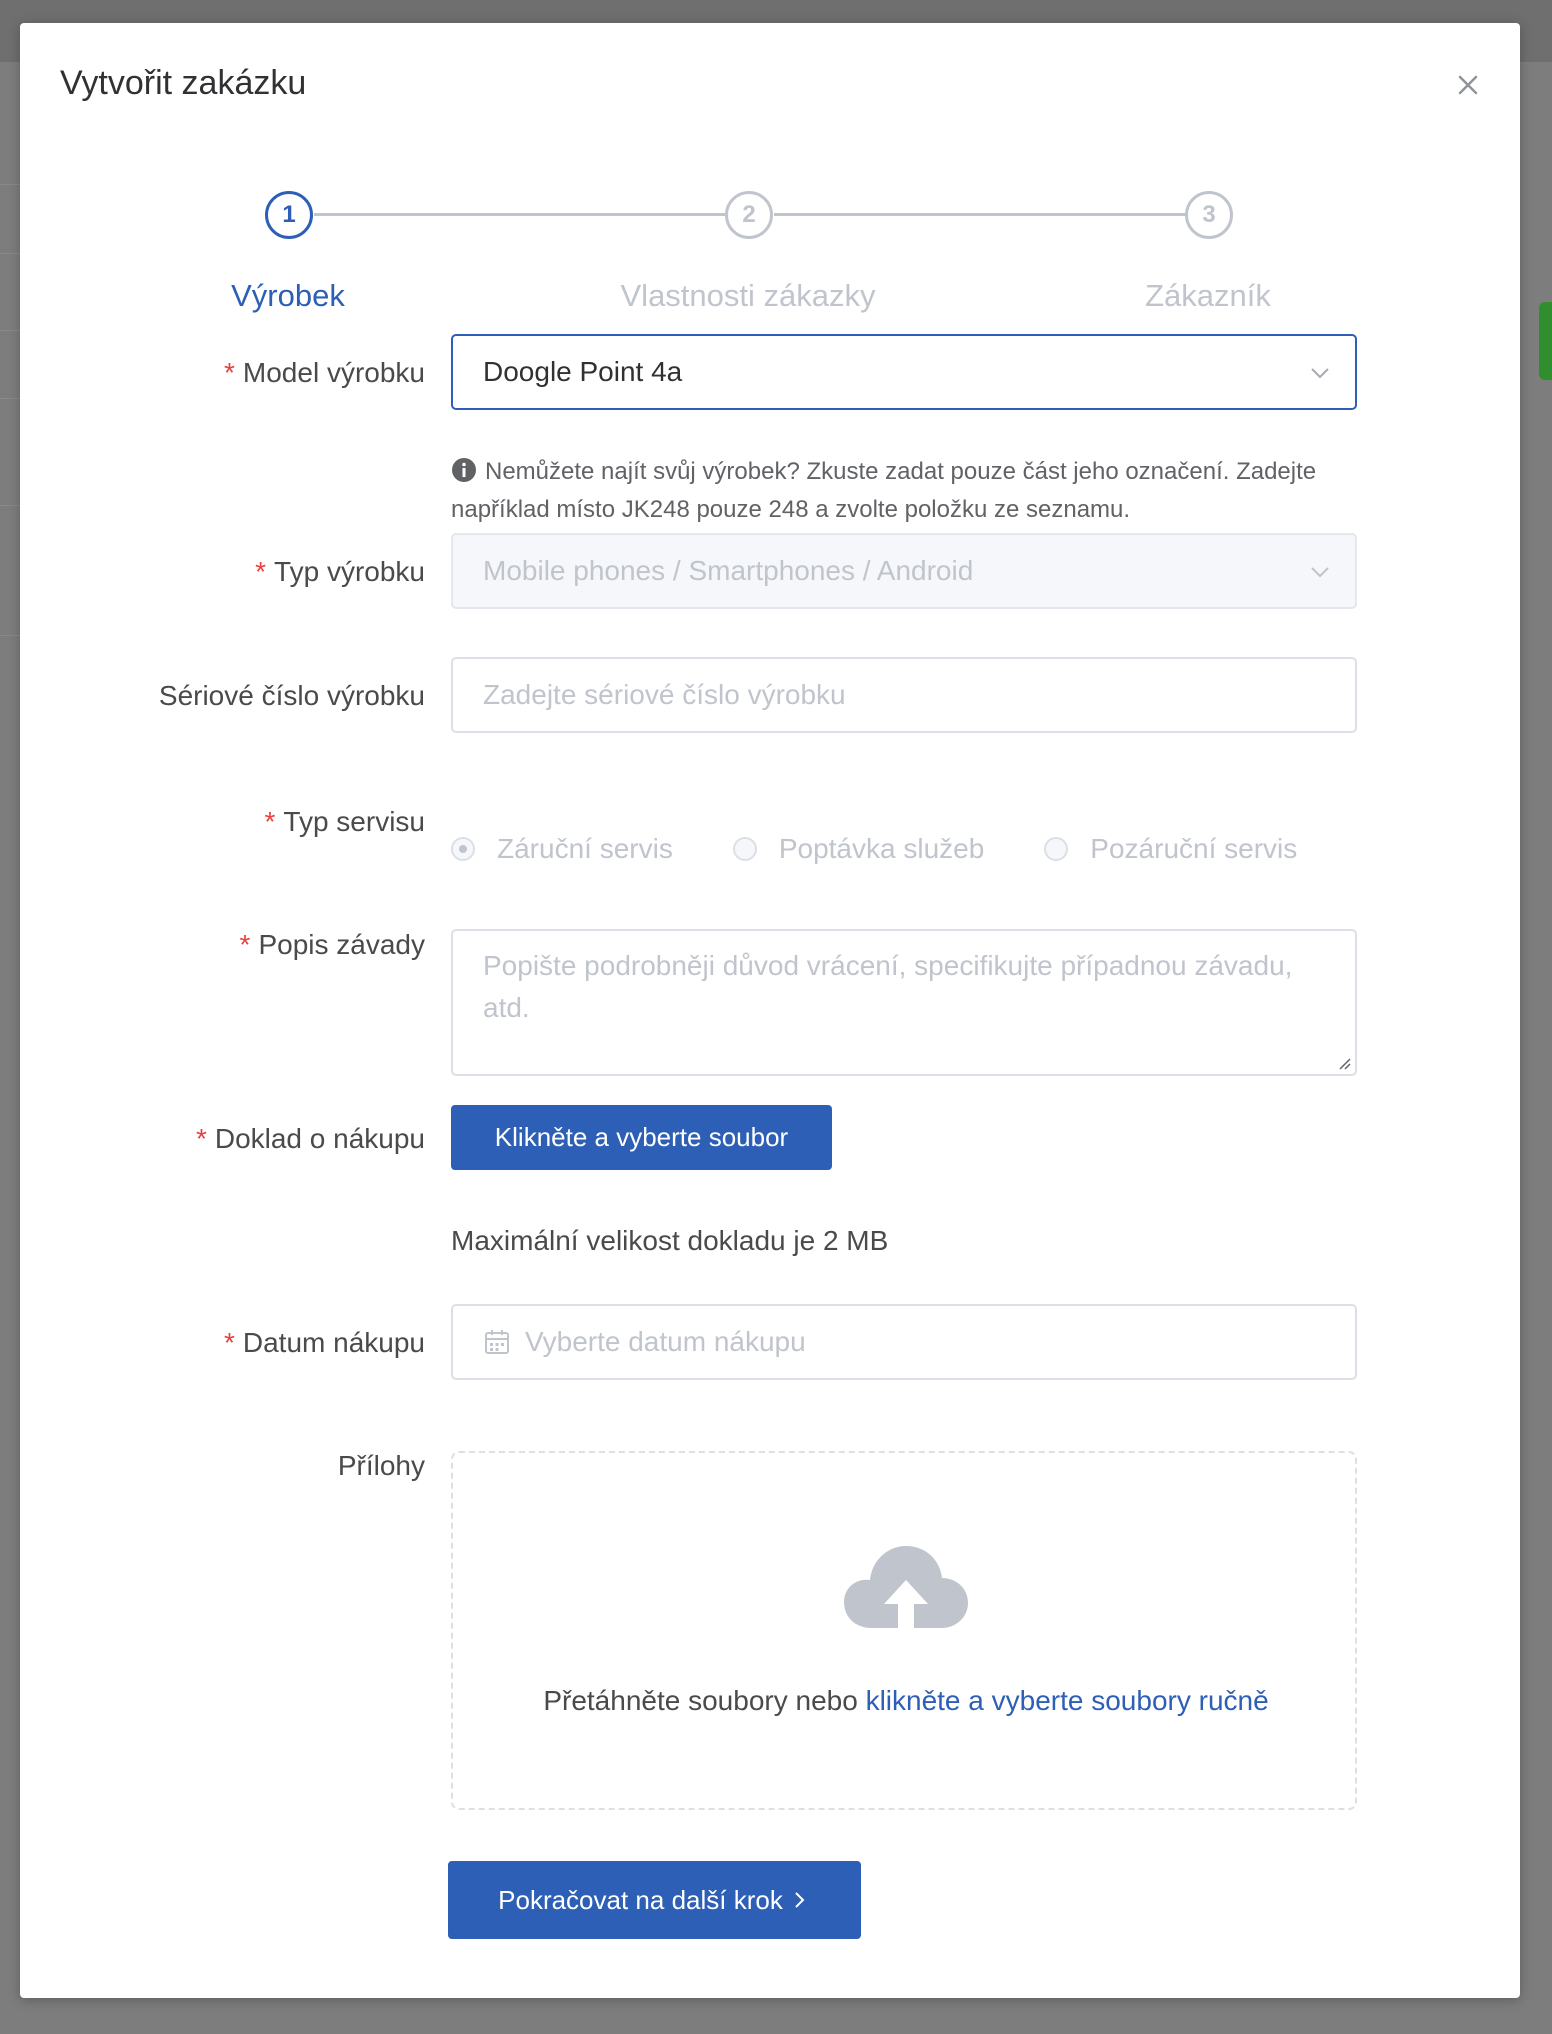  What do you see at coordinates (463, 849) in the screenshot?
I see `radio-checked-icon` at bounding box center [463, 849].